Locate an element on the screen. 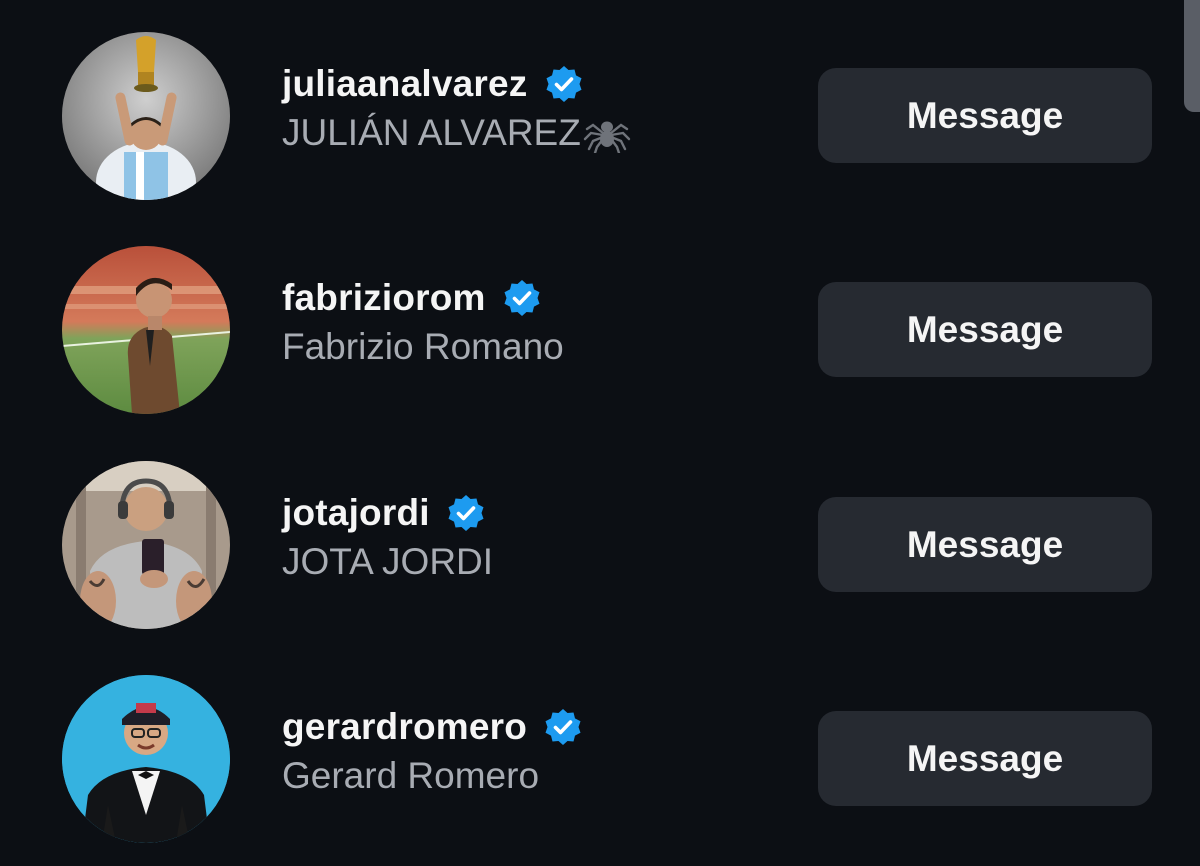 The image size is (1200, 866). fullname-line: Fabrizio Romano is located at coordinates (423, 347).